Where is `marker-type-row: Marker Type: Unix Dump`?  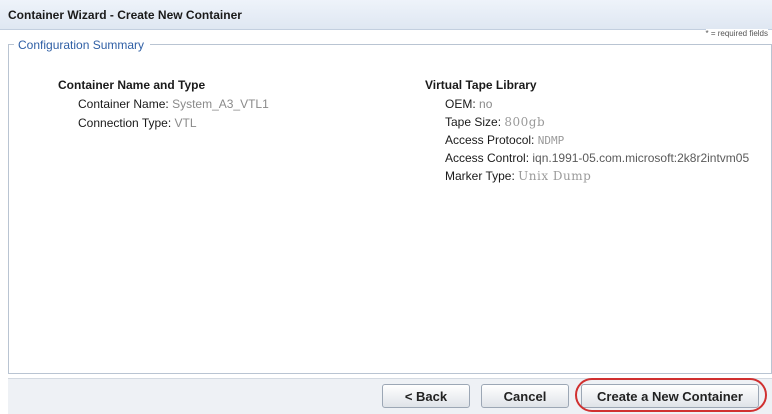 marker-type-row: Marker Type: Unix Dump is located at coordinates (518, 176).